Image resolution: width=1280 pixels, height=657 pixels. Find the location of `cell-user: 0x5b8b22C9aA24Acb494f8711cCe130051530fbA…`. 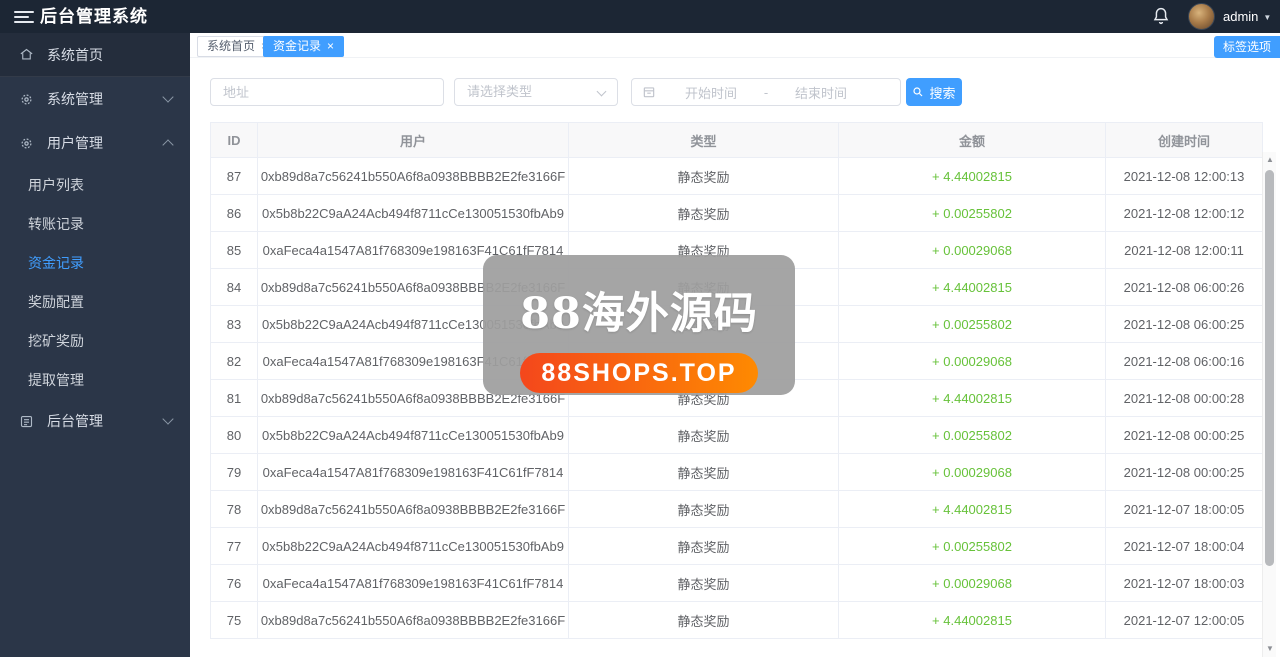

cell-user: 0x5b8b22C9aA24Acb494f8711cCe130051530fbA… is located at coordinates (413, 213).